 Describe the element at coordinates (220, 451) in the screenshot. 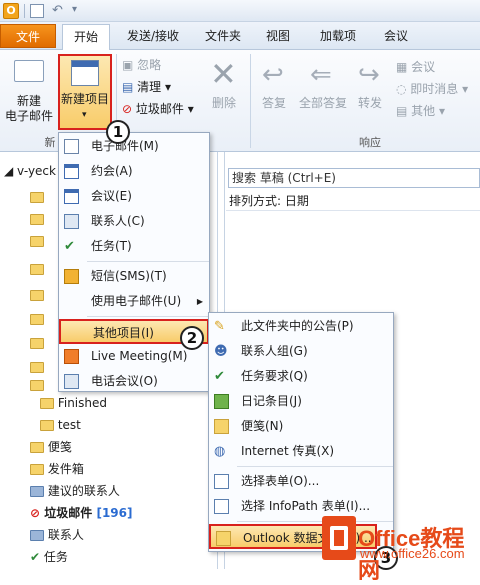

I see `globe-icon: ◍` at that location.